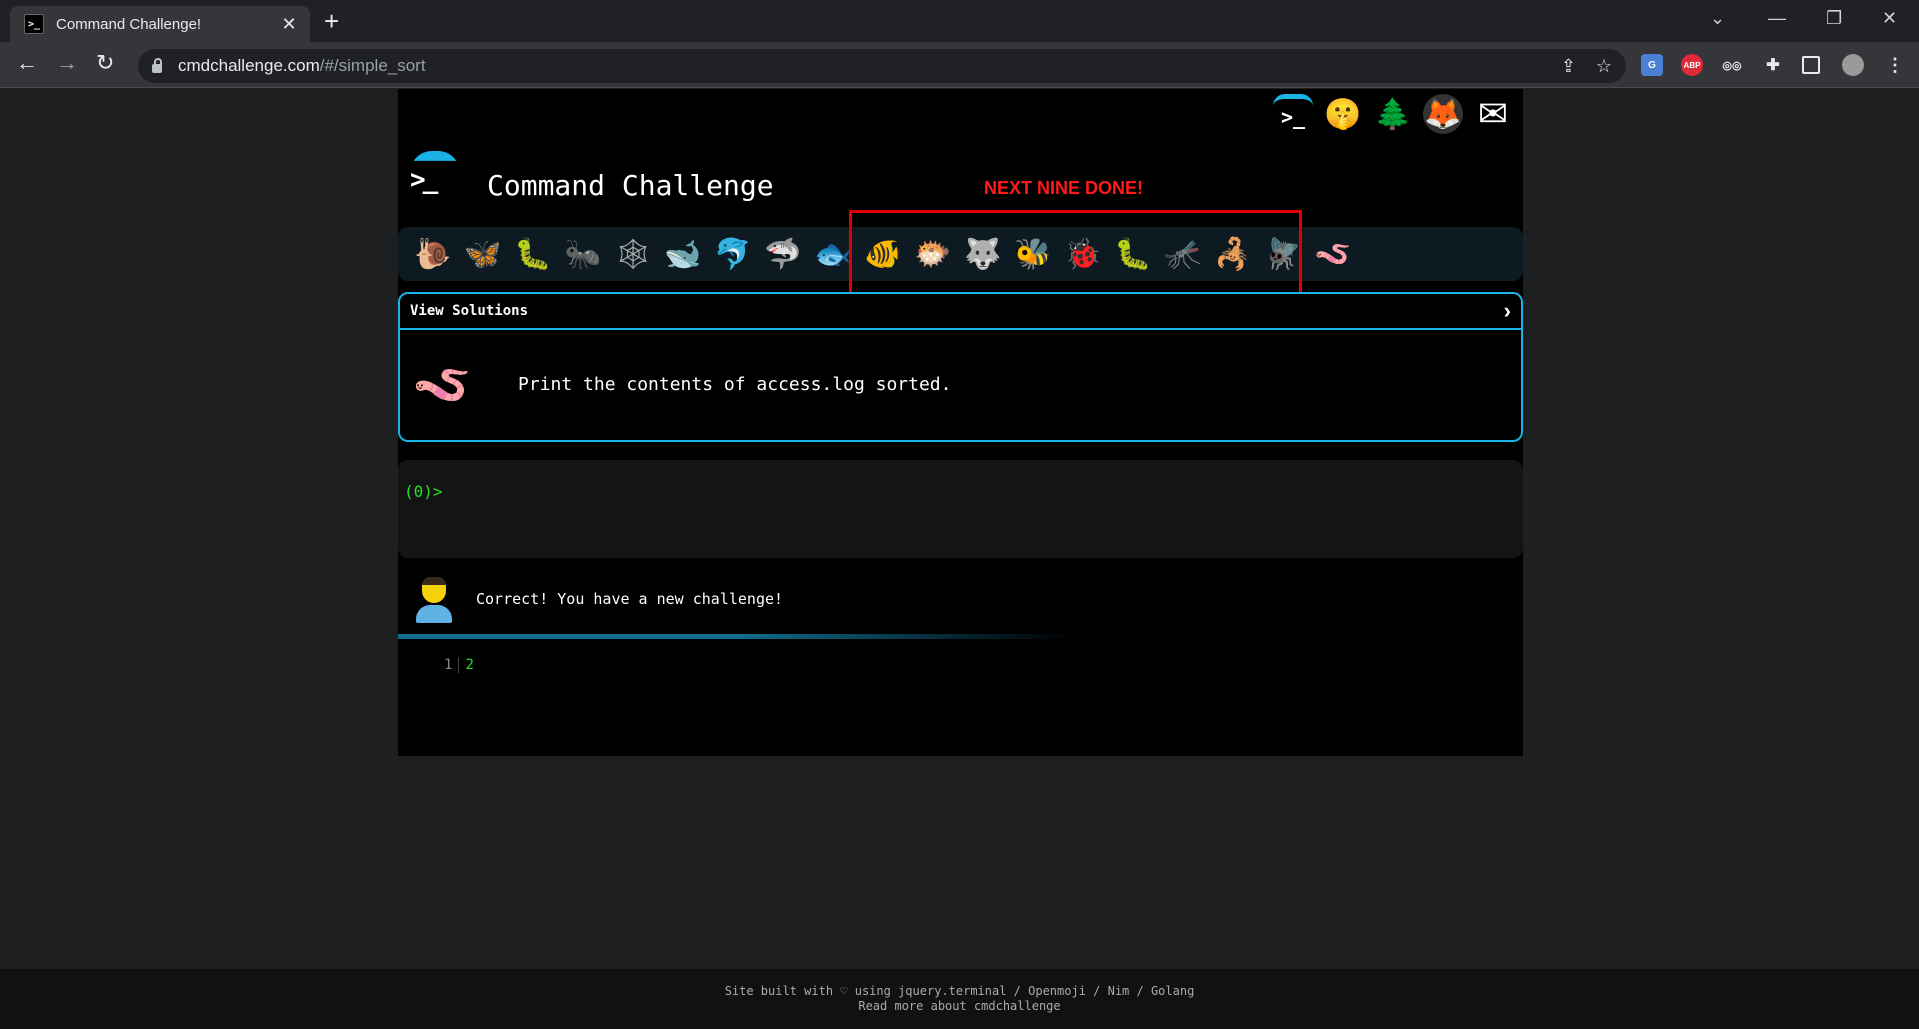 Image resolution: width=1919 pixels, height=1029 pixels. I want to click on tree-icon: 🌲, so click(1393, 114).